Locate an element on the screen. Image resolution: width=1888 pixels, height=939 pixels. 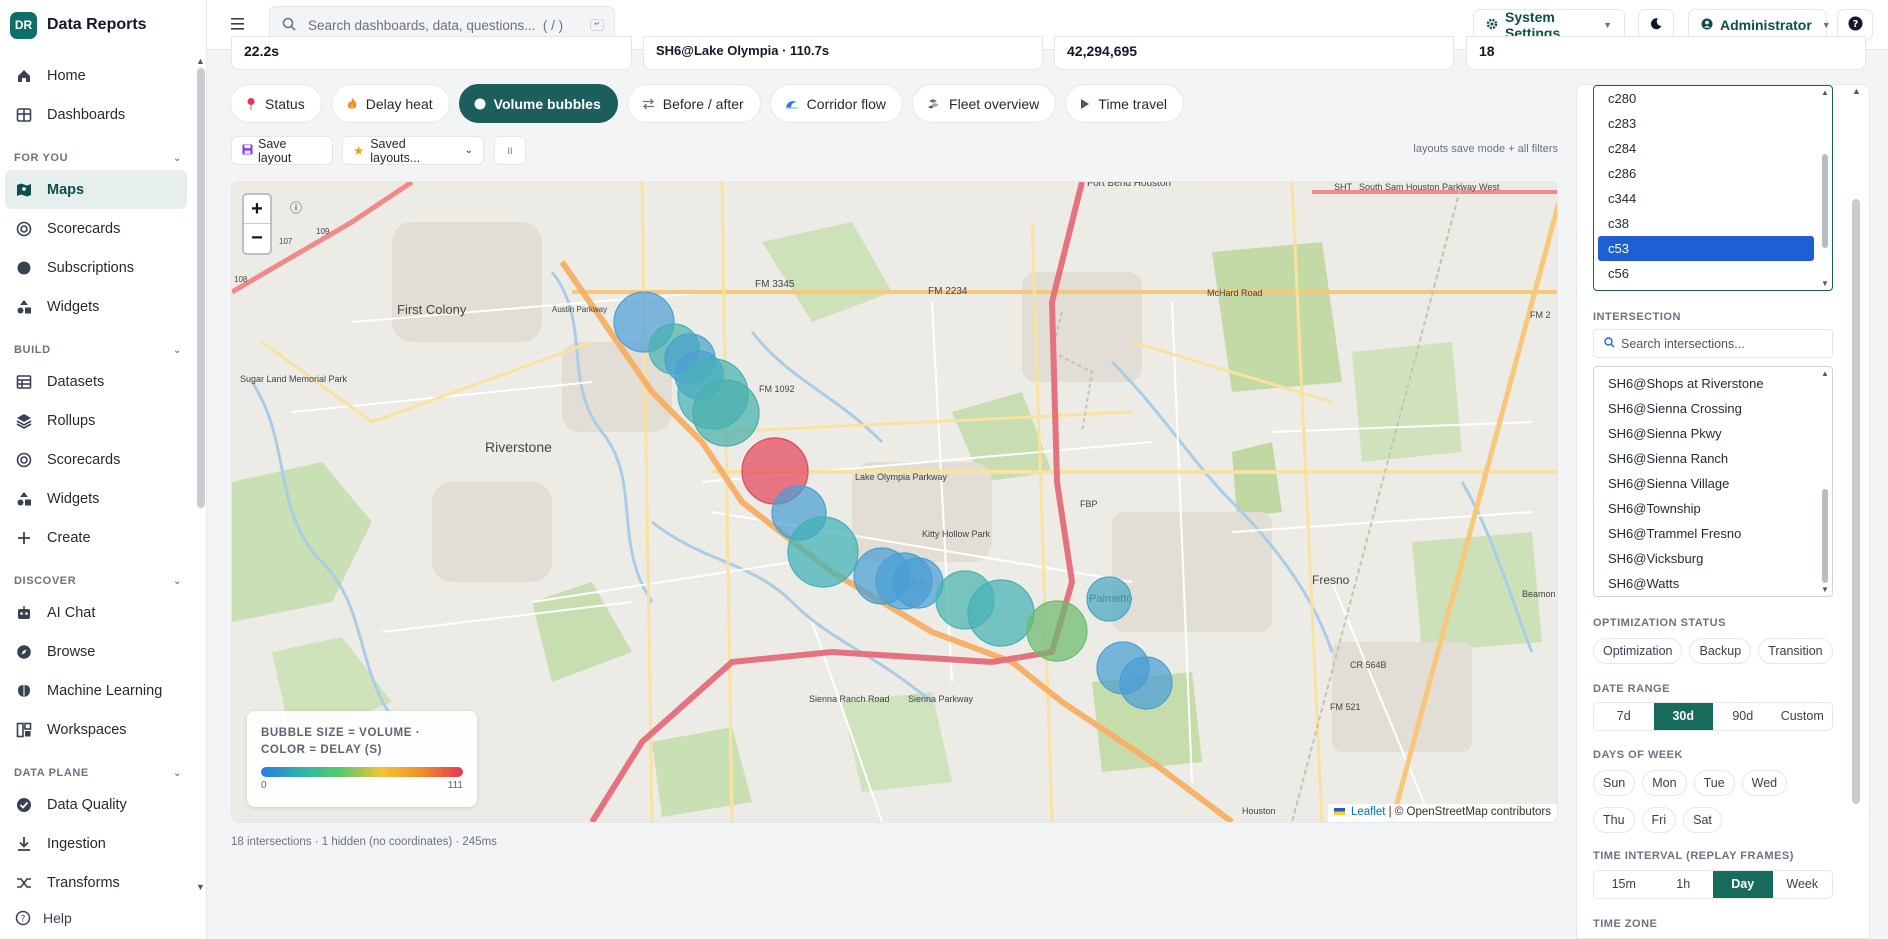
corridor-option: c38 is located at coordinates (1706, 223).